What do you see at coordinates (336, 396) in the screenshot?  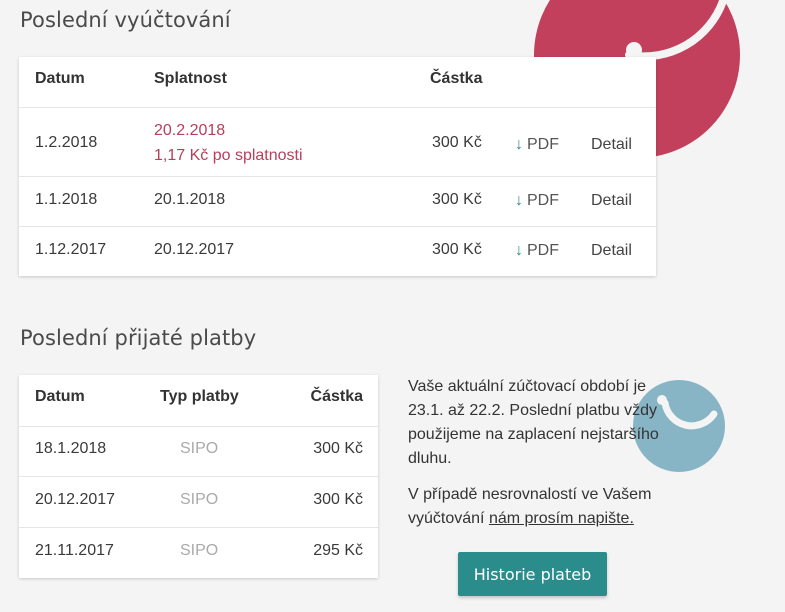 I see `payments-header-amount: Částka` at bounding box center [336, 396].